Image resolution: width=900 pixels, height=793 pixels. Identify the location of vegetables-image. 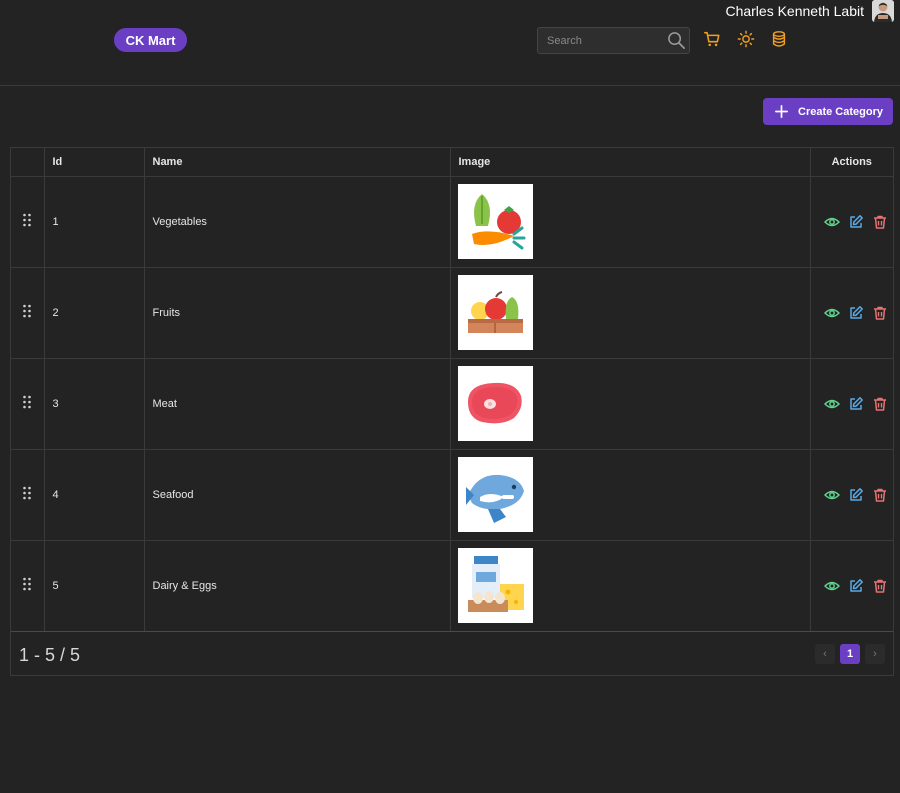
(495, 221).